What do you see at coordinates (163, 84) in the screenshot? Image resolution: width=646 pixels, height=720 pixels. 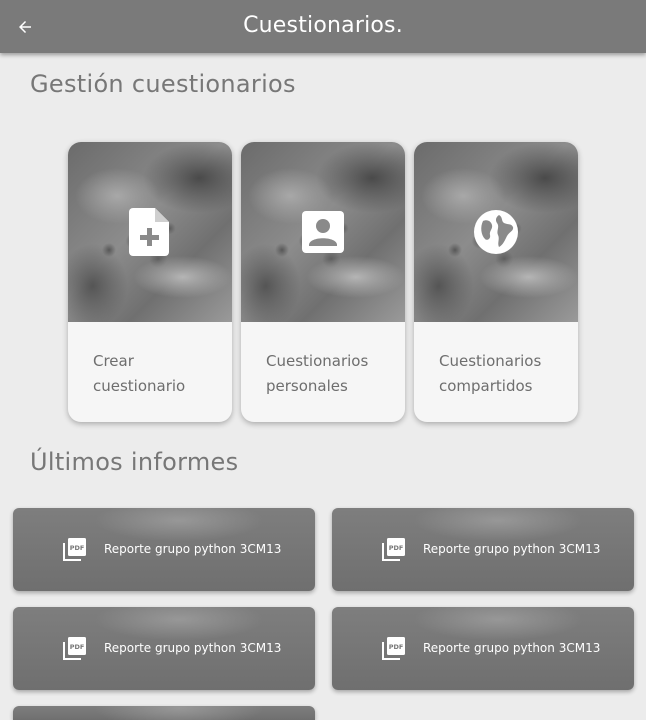 I see `gestion-section-title: Gestión cuestionarios` at bounding box center [163, 84].